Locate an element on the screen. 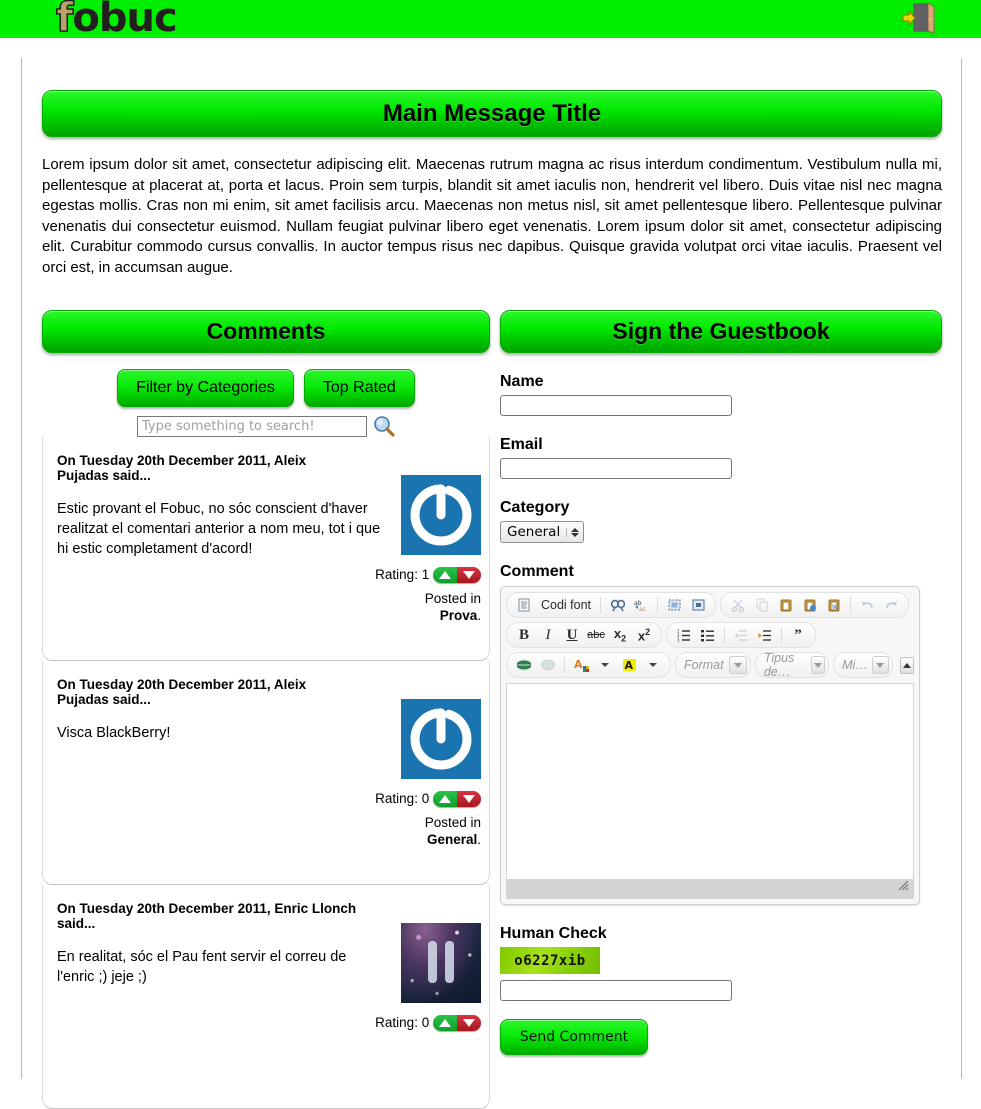 This screenshot has height=1109, width=981. paste-text-icon is located at coordinates (810, 605).